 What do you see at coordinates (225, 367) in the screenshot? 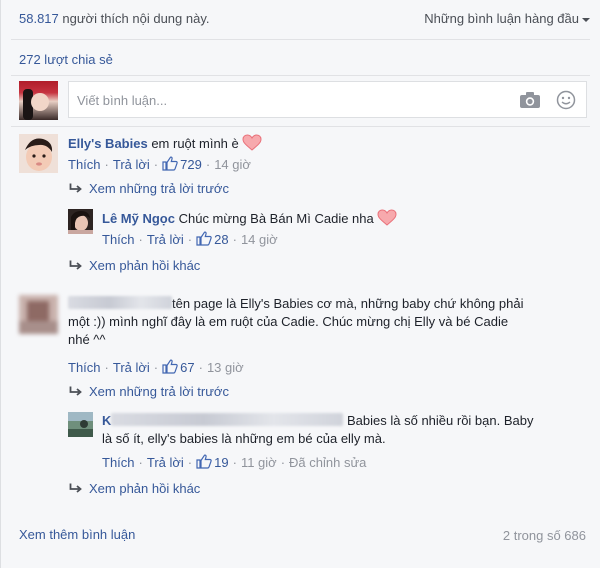
I see `comment-time: 13 giờ` at bounding box center [225, 367].